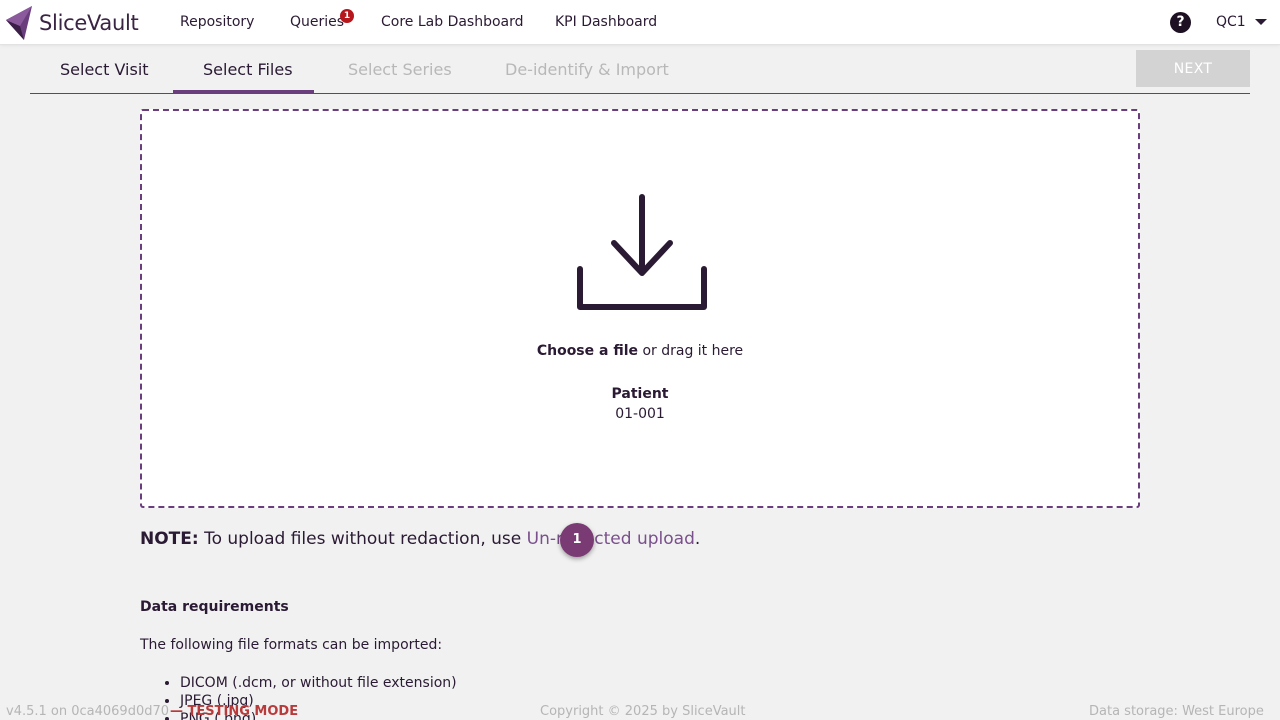  What do you see at coordinates (1180, 22) in the screenshot?
I see `help-icon: ?` at bounding box center [1180, 22].